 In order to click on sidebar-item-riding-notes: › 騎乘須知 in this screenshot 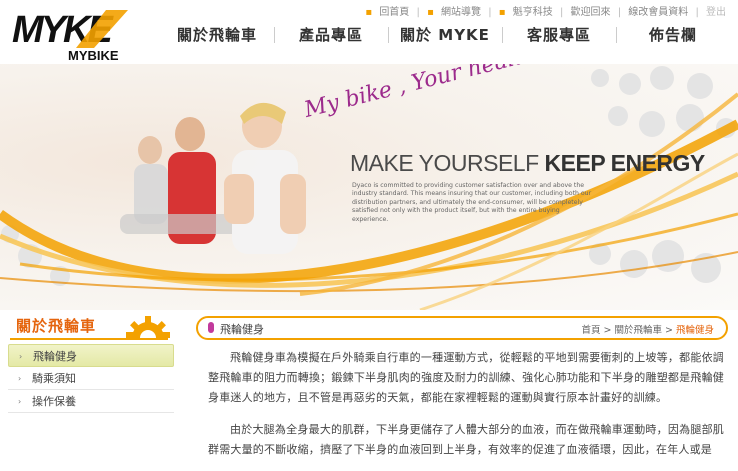, I will do `click(91, 378)`.